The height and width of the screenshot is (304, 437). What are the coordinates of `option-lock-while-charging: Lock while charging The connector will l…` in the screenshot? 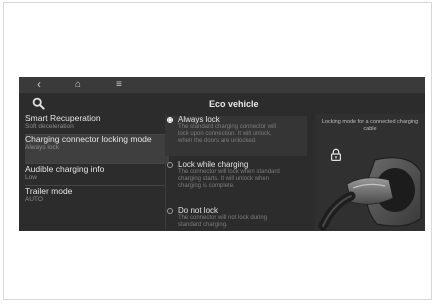 It's located at (236, 180).